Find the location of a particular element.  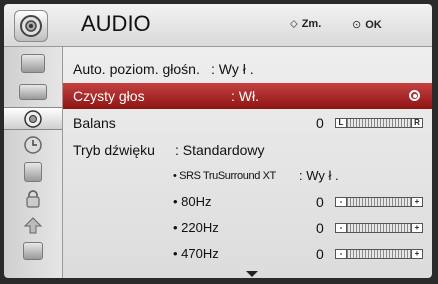

eq-80hz-slider: - + is located at coordinates (379, 202).